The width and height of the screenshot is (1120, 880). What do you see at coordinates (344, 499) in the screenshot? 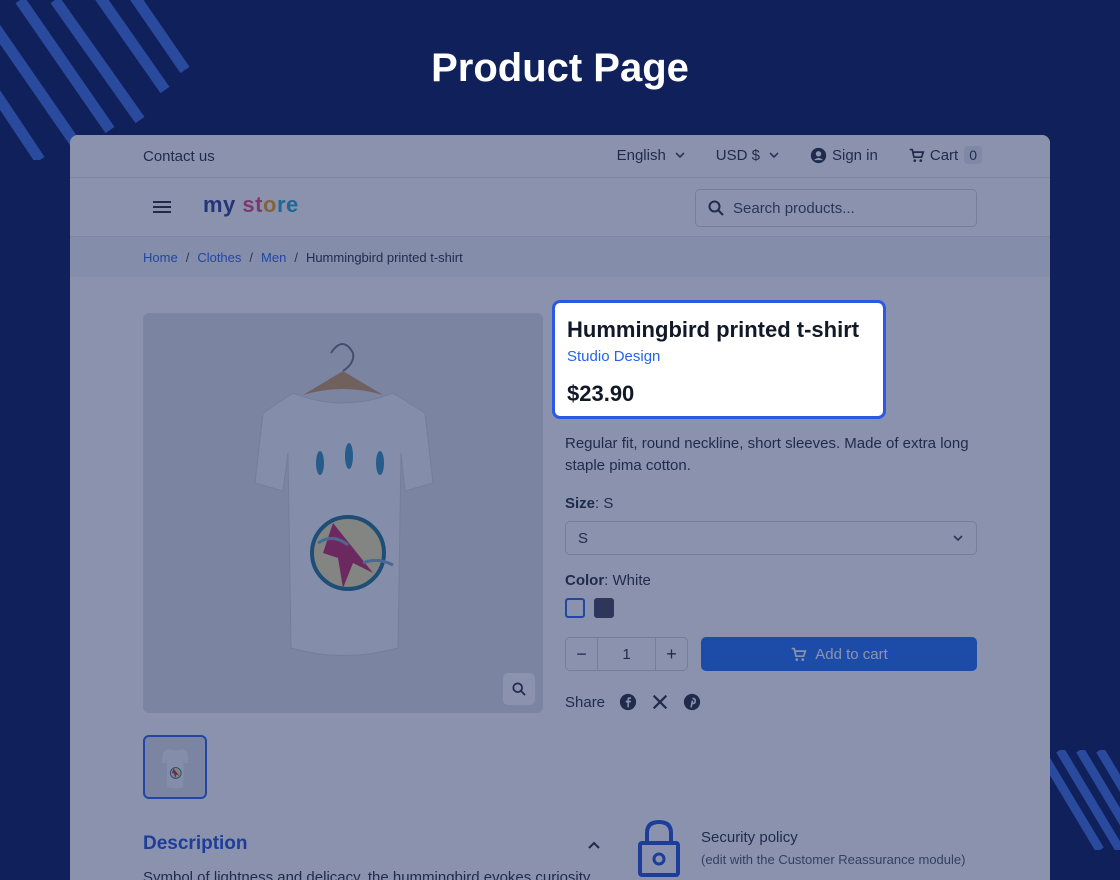
I see `tshirt-image` at bounding box center [344, 499].